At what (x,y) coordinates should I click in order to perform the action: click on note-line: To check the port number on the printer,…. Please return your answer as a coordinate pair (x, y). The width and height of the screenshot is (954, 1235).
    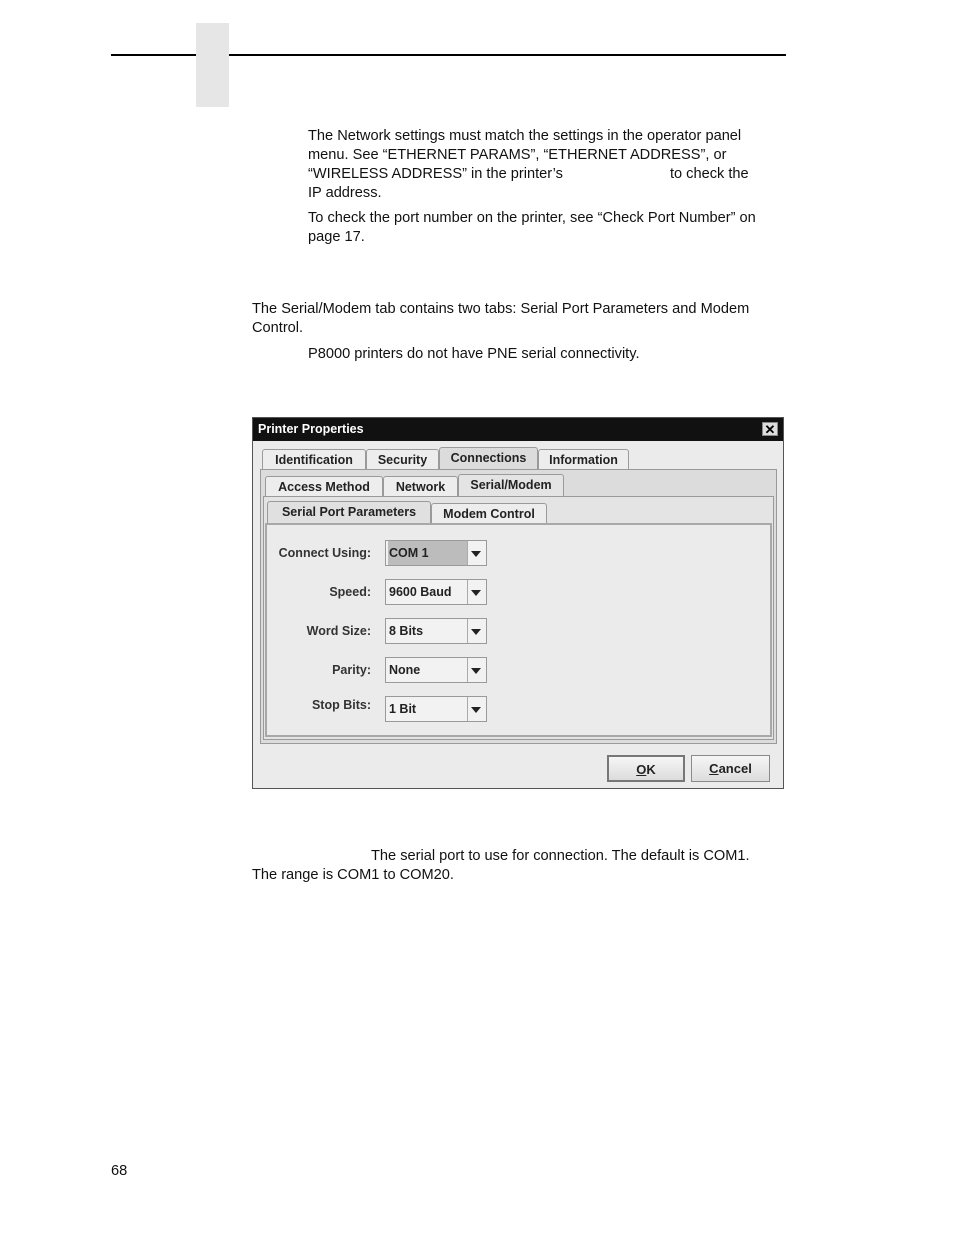
    Looking at the image, I should click on (532, 218).